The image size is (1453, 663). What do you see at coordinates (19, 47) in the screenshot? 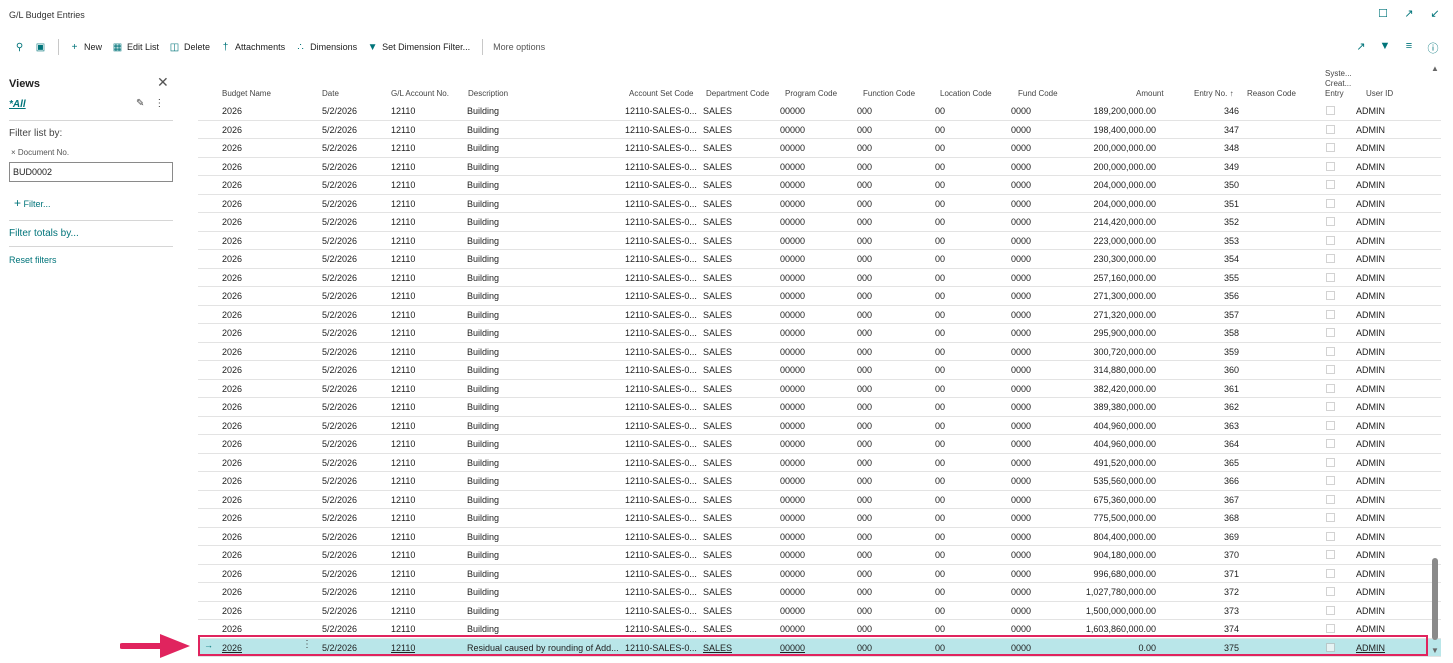
I see `search-button: ⚲` at bounding box center [19, 47].